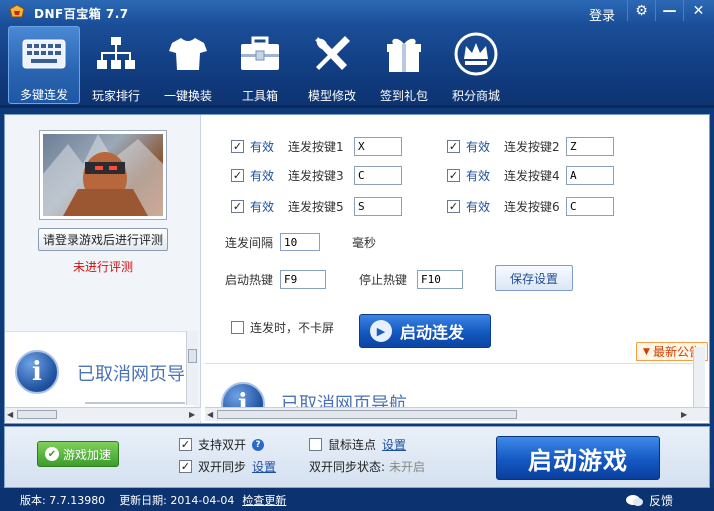 The height and width of the screenshot is (511, 714). What do you see at coordinates (403, 96) in the screenshot?
I see `tool-label: 签到礼包` at bounding box center [403, 96].